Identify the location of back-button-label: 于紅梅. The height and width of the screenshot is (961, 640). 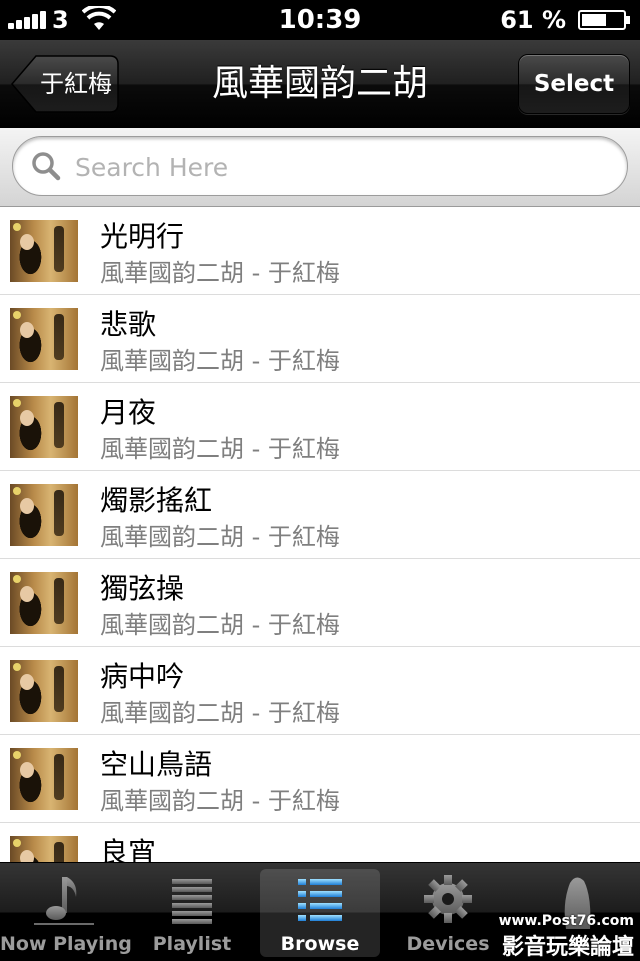
(76, 84).